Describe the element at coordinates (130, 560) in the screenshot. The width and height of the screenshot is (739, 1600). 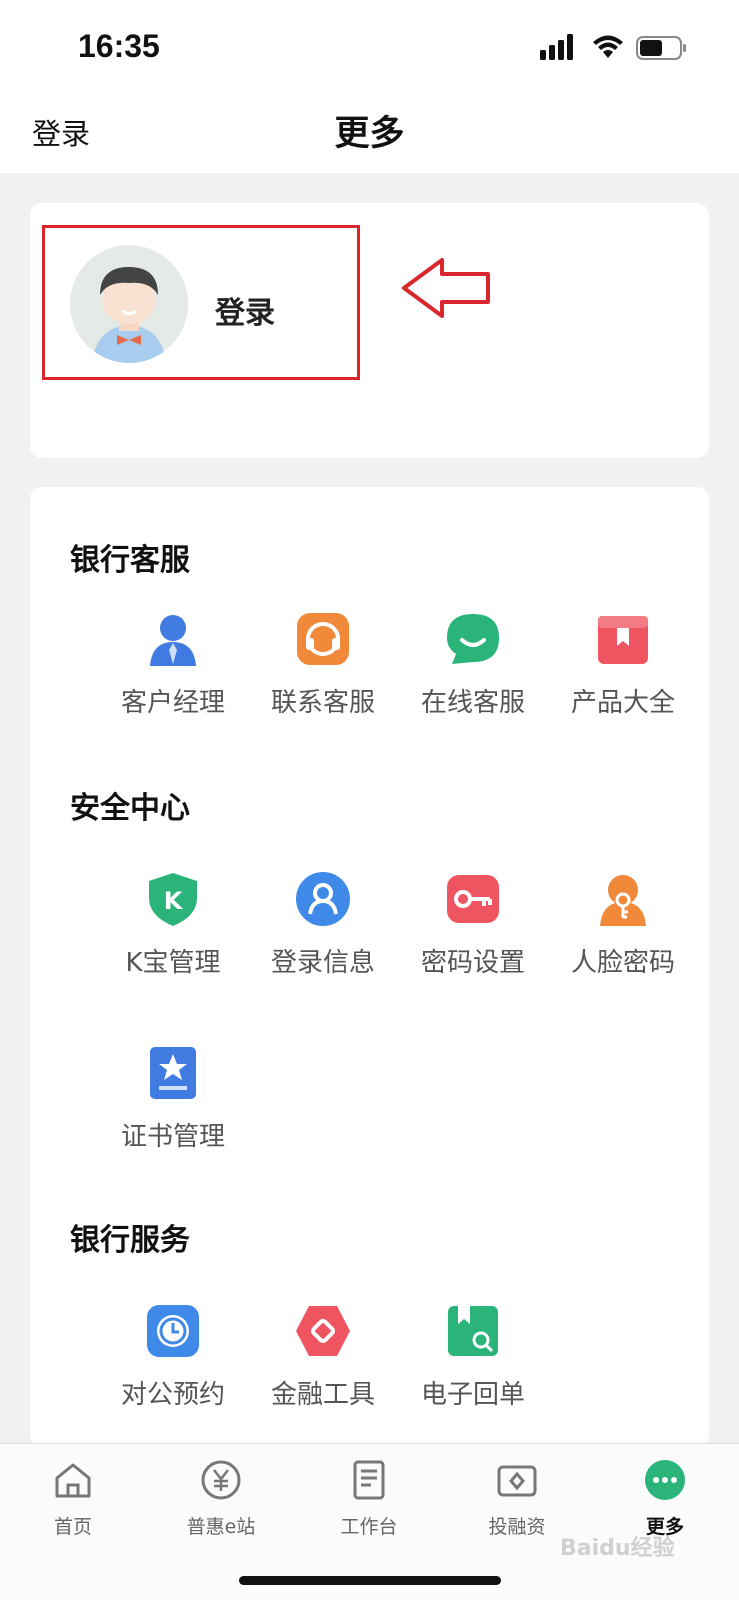
I see `section-title-customer-service: 银行客服` at that location.